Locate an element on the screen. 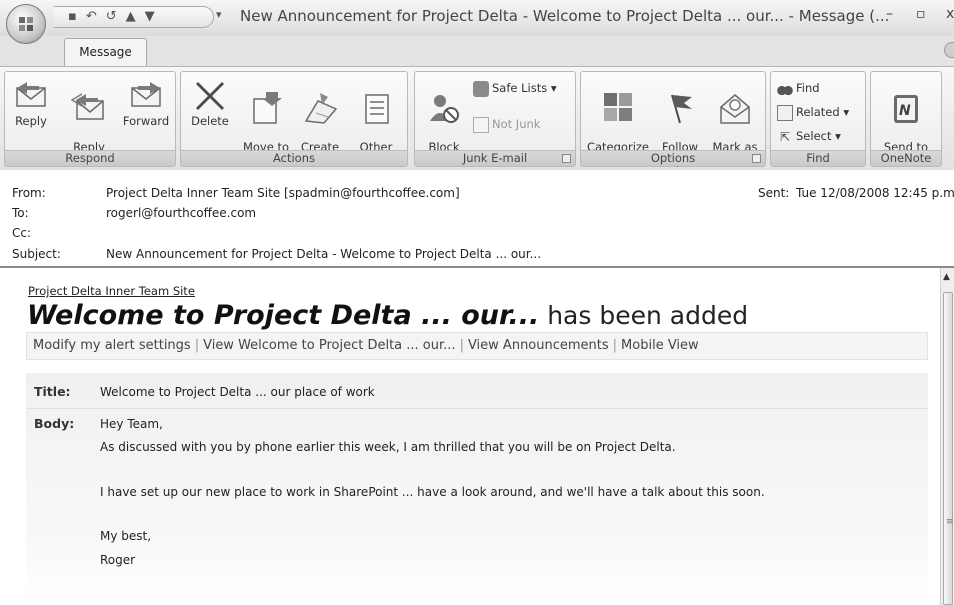 The width and height of the screenshot is (954, 605). send-to-onenote-button: N Send to OneNote is located at coordinates (906, 122).